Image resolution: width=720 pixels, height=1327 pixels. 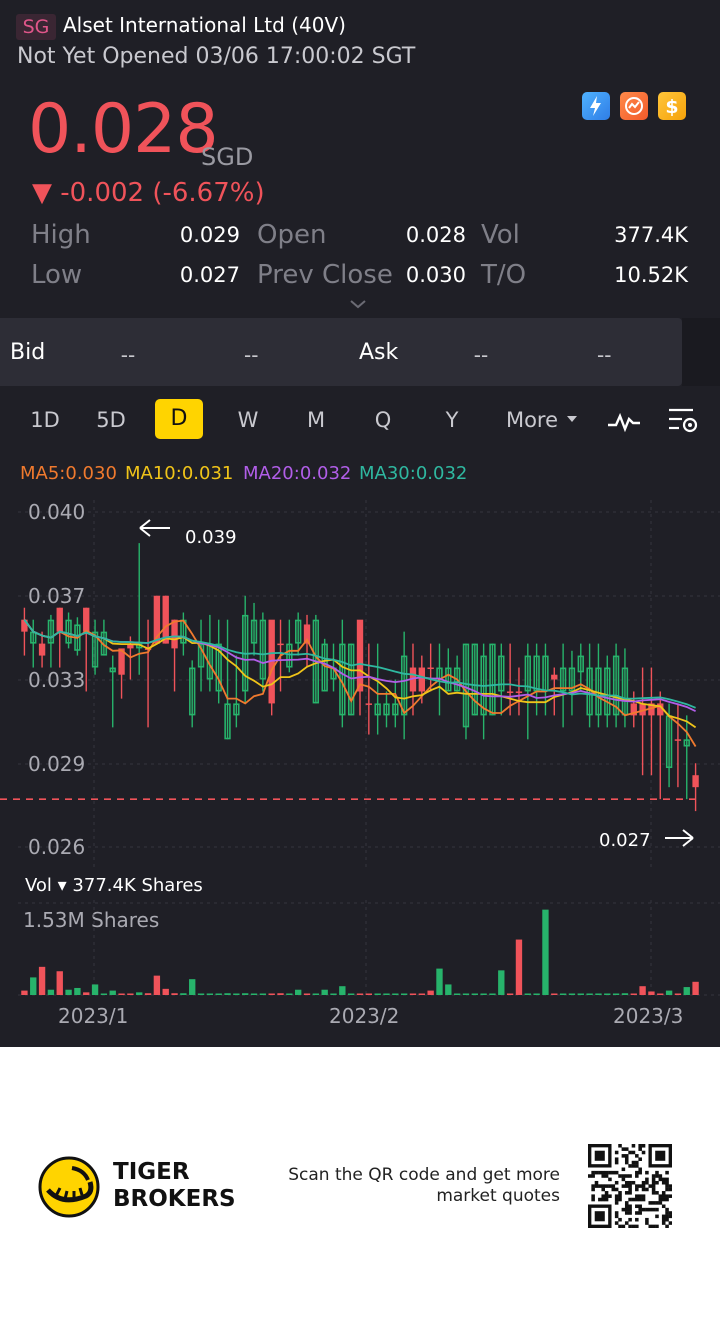 What do you see at coordinates (316, 420) in the screenshot?
I see `tab-m: M` at bounding box center [316, 420].